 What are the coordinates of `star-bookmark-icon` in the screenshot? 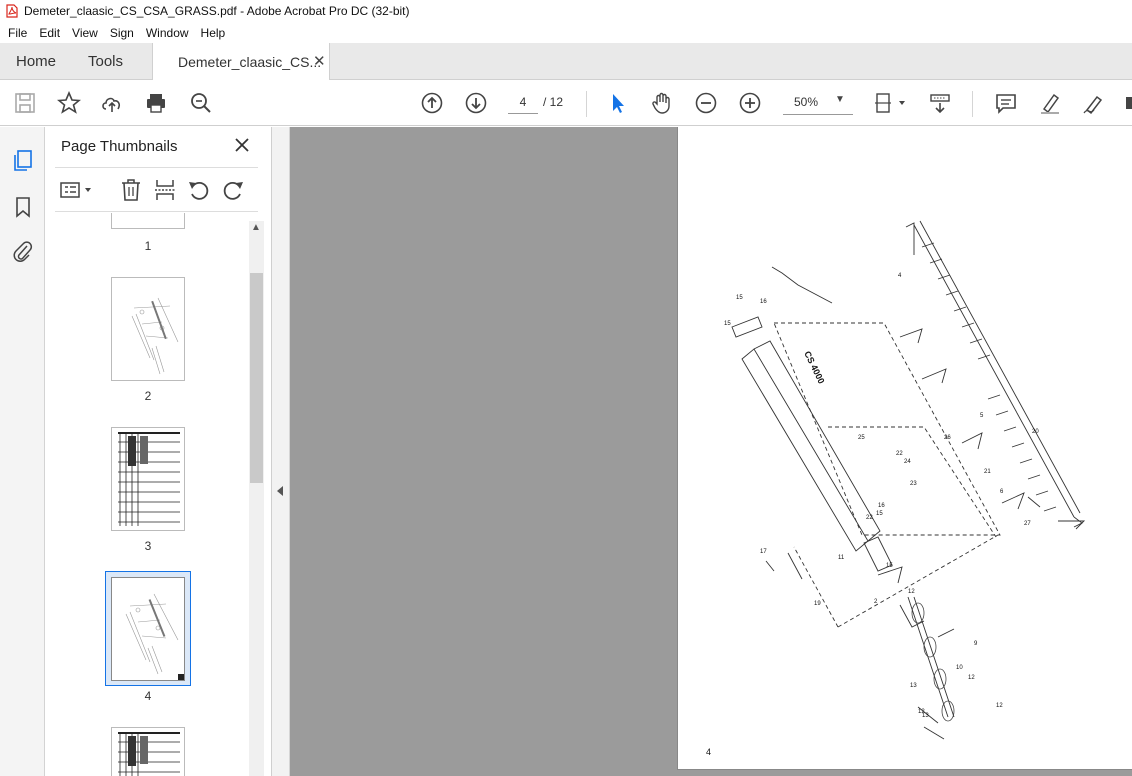 It's located at (69, 103).